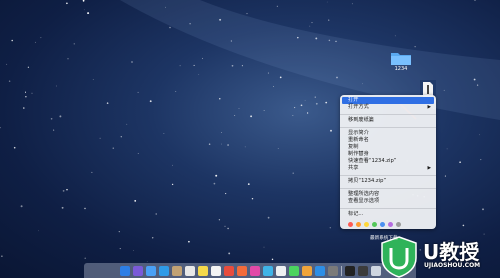  I want to click on menu-item-open-with: 打开方式 ▶, so click(388, 107).